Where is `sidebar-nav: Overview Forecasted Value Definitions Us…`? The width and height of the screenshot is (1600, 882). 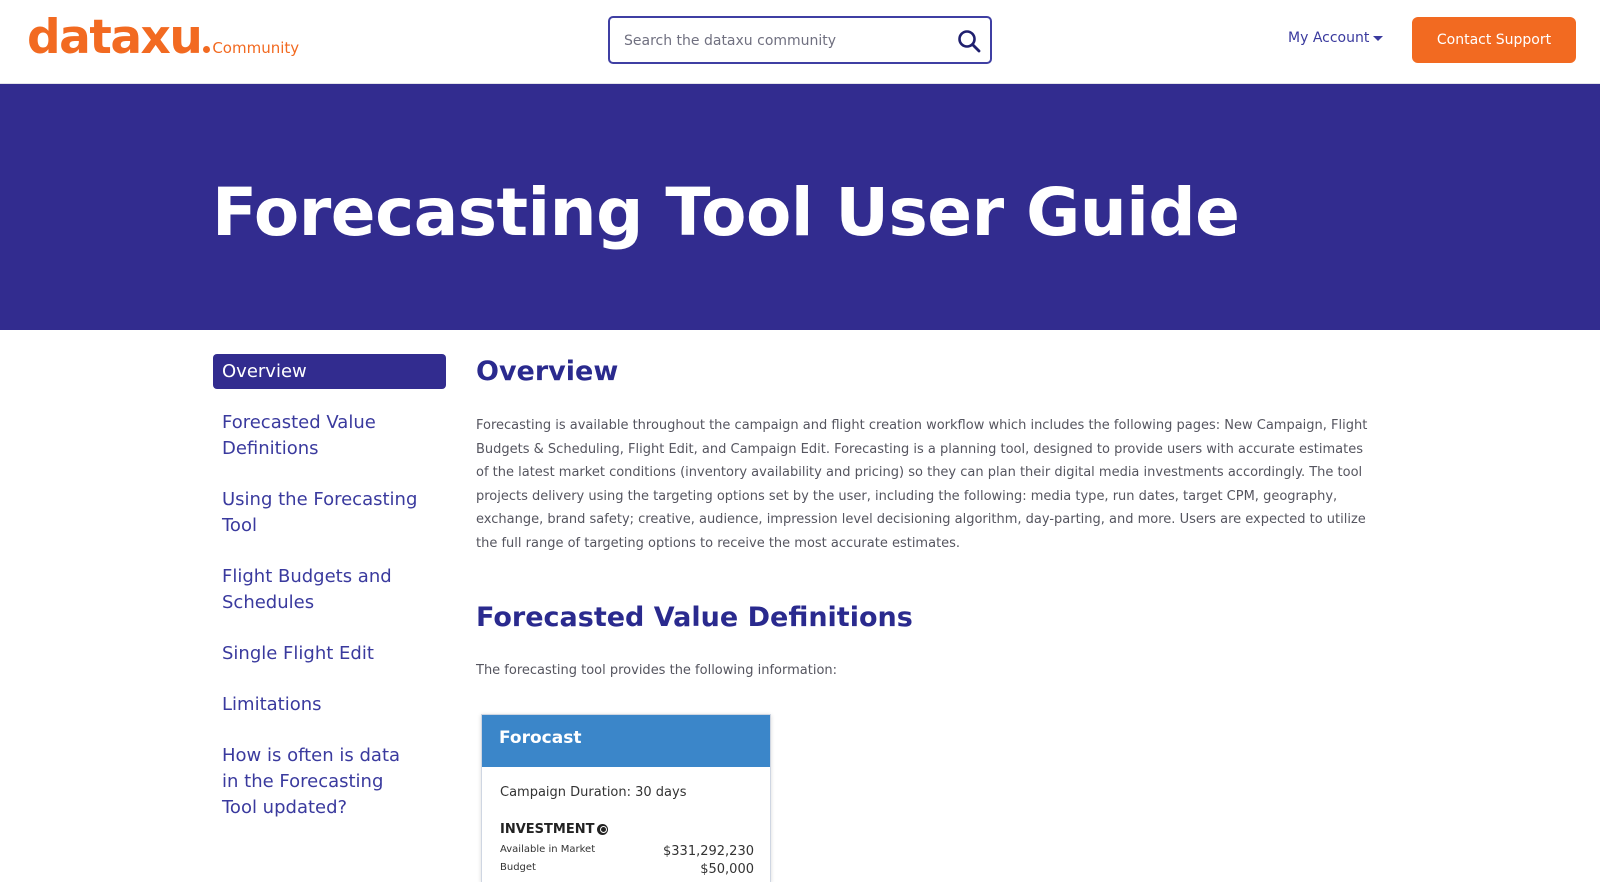
sidebar-nav: Overview Forecasted Value Definitions Us… is located at coordinates (330, 587).